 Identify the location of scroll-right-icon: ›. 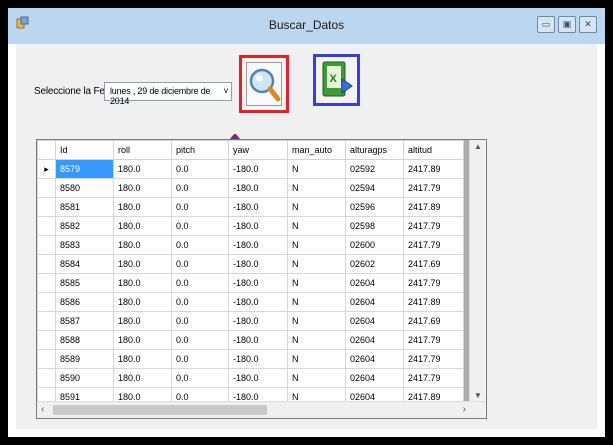
(464, 409).